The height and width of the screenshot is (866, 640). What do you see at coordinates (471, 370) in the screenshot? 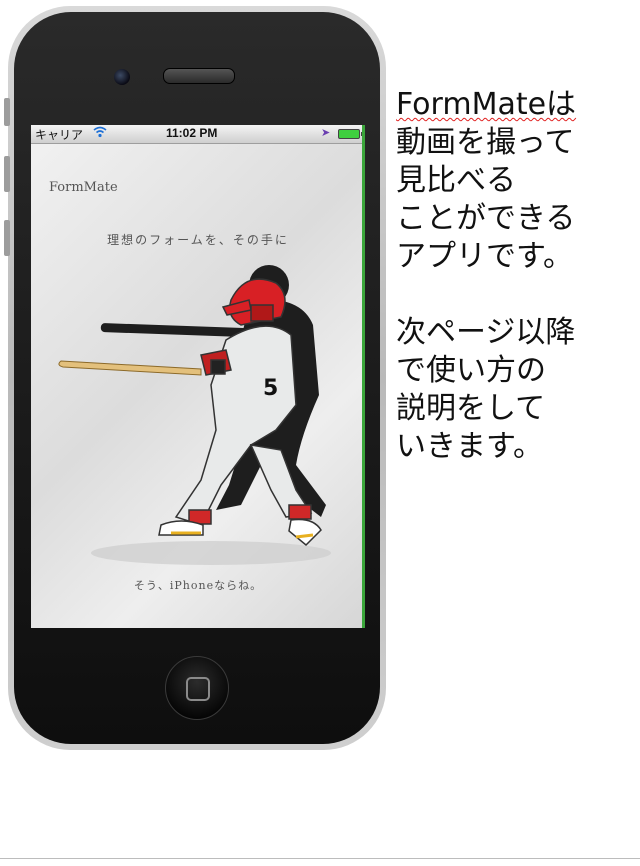
I see `description-line-8: で使い方の` at bounding box center [471, 370].